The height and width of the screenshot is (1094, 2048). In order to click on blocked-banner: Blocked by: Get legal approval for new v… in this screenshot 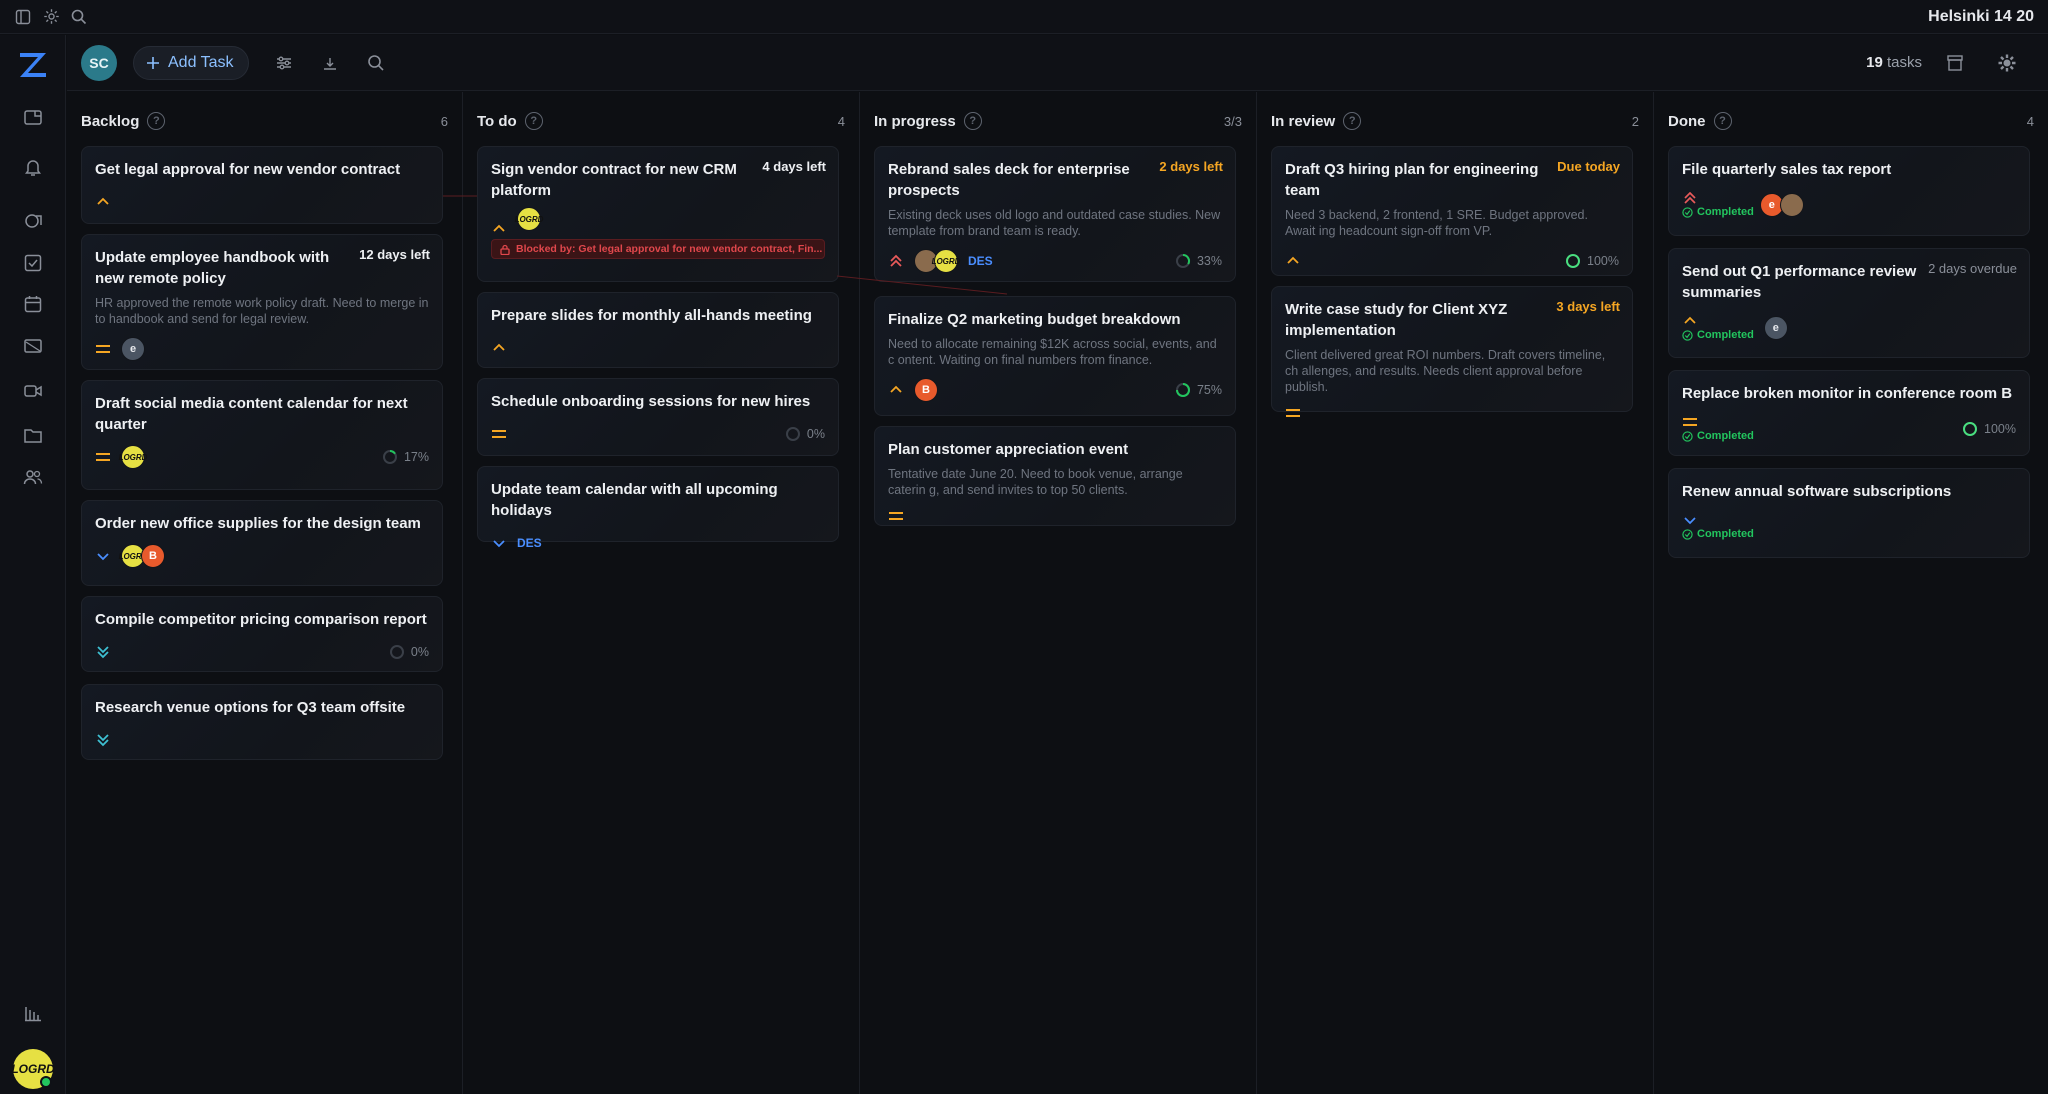, I will do `click(658, 249)`.